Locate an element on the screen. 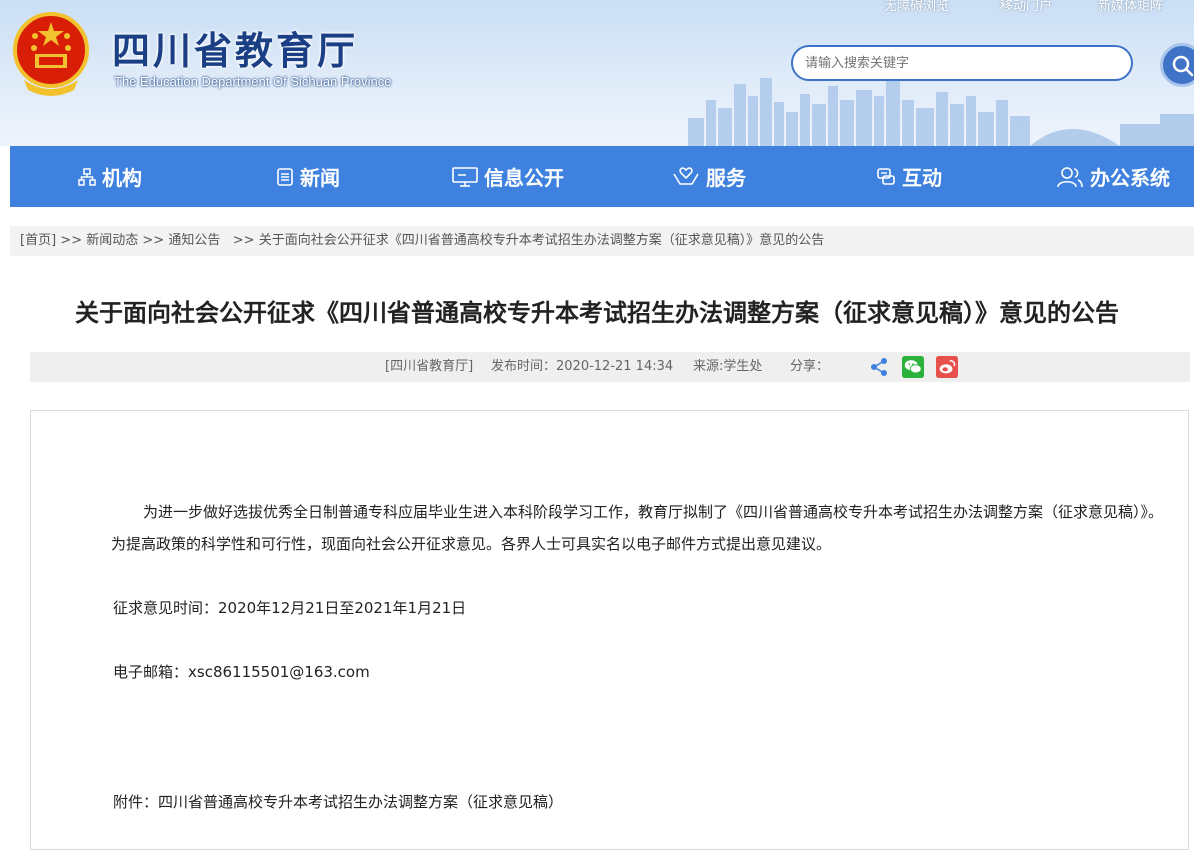  news-icon is located at coordinates (285, 176).